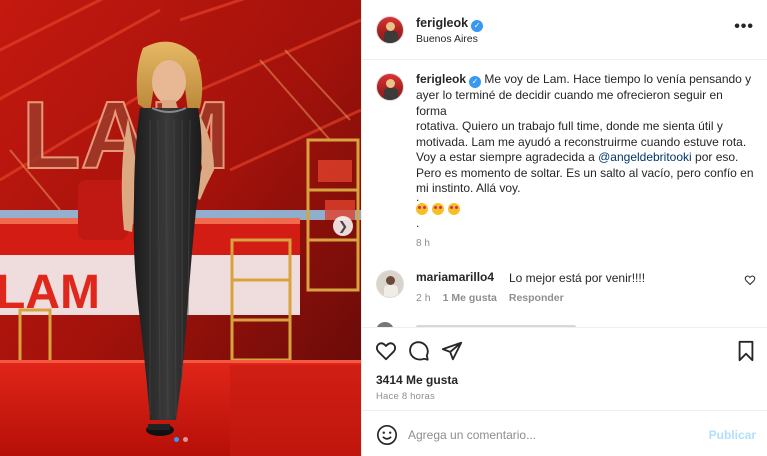 The image size is (767, 456). Describe the element at coordinates (447, 39) in the screenshot. I see `post-location: Buenos Aires` at that location.